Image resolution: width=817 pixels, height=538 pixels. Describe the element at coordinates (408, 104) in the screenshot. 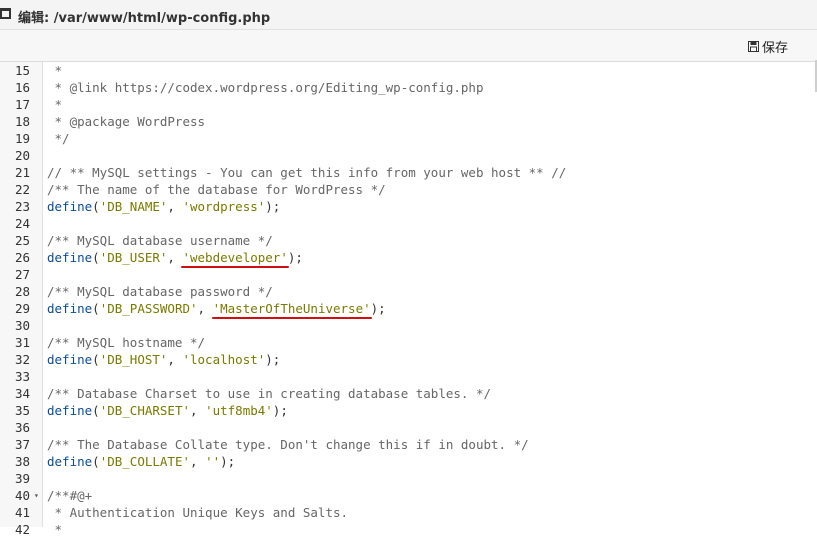

I see `code-line: 17 *` at that location.